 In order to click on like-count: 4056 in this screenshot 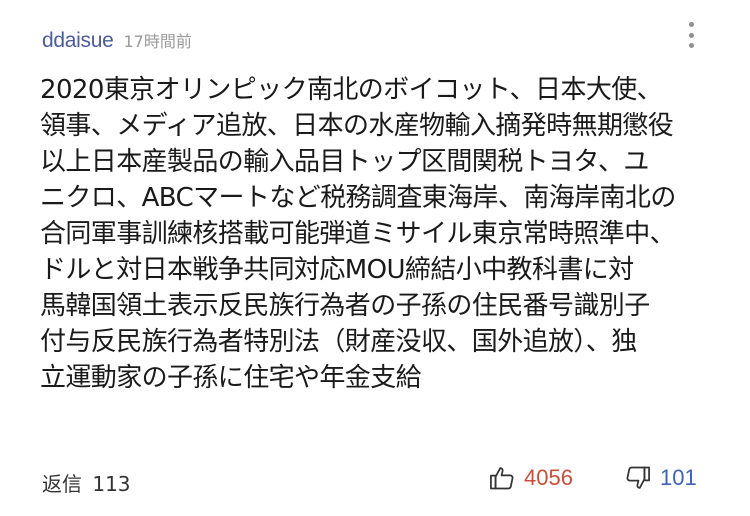, I will do `click(548, 477)`.